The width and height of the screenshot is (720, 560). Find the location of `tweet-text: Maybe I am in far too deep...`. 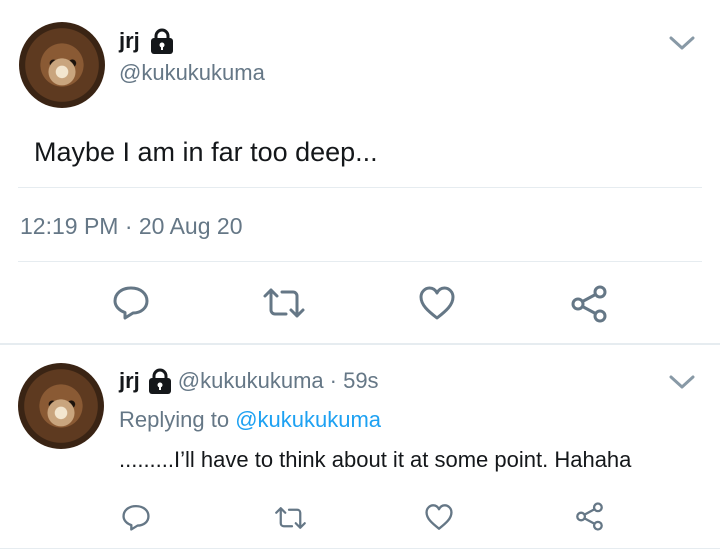

tweet-text: Maybe I am in far too deep... is located at coordinates (206, 152).